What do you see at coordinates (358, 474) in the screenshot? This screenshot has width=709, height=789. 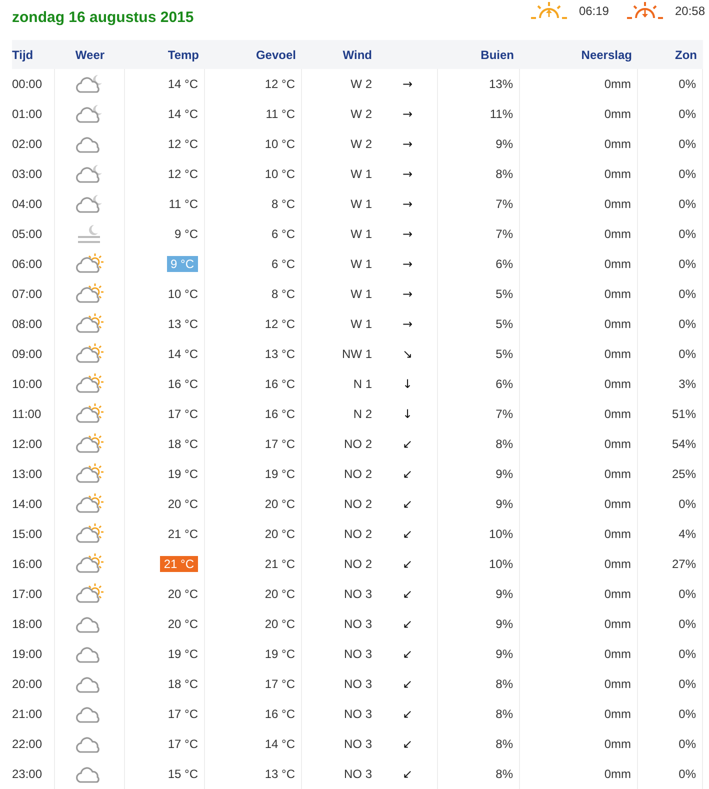 I see `wind-cell-text: NO 2` at bounding box center [358, 474].